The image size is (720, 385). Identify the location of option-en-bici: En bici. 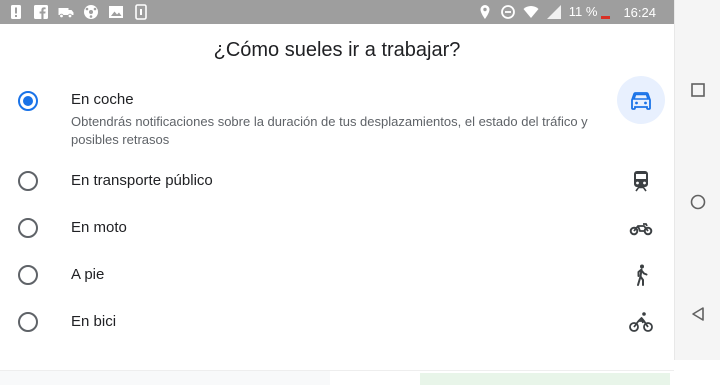
(337, 322).